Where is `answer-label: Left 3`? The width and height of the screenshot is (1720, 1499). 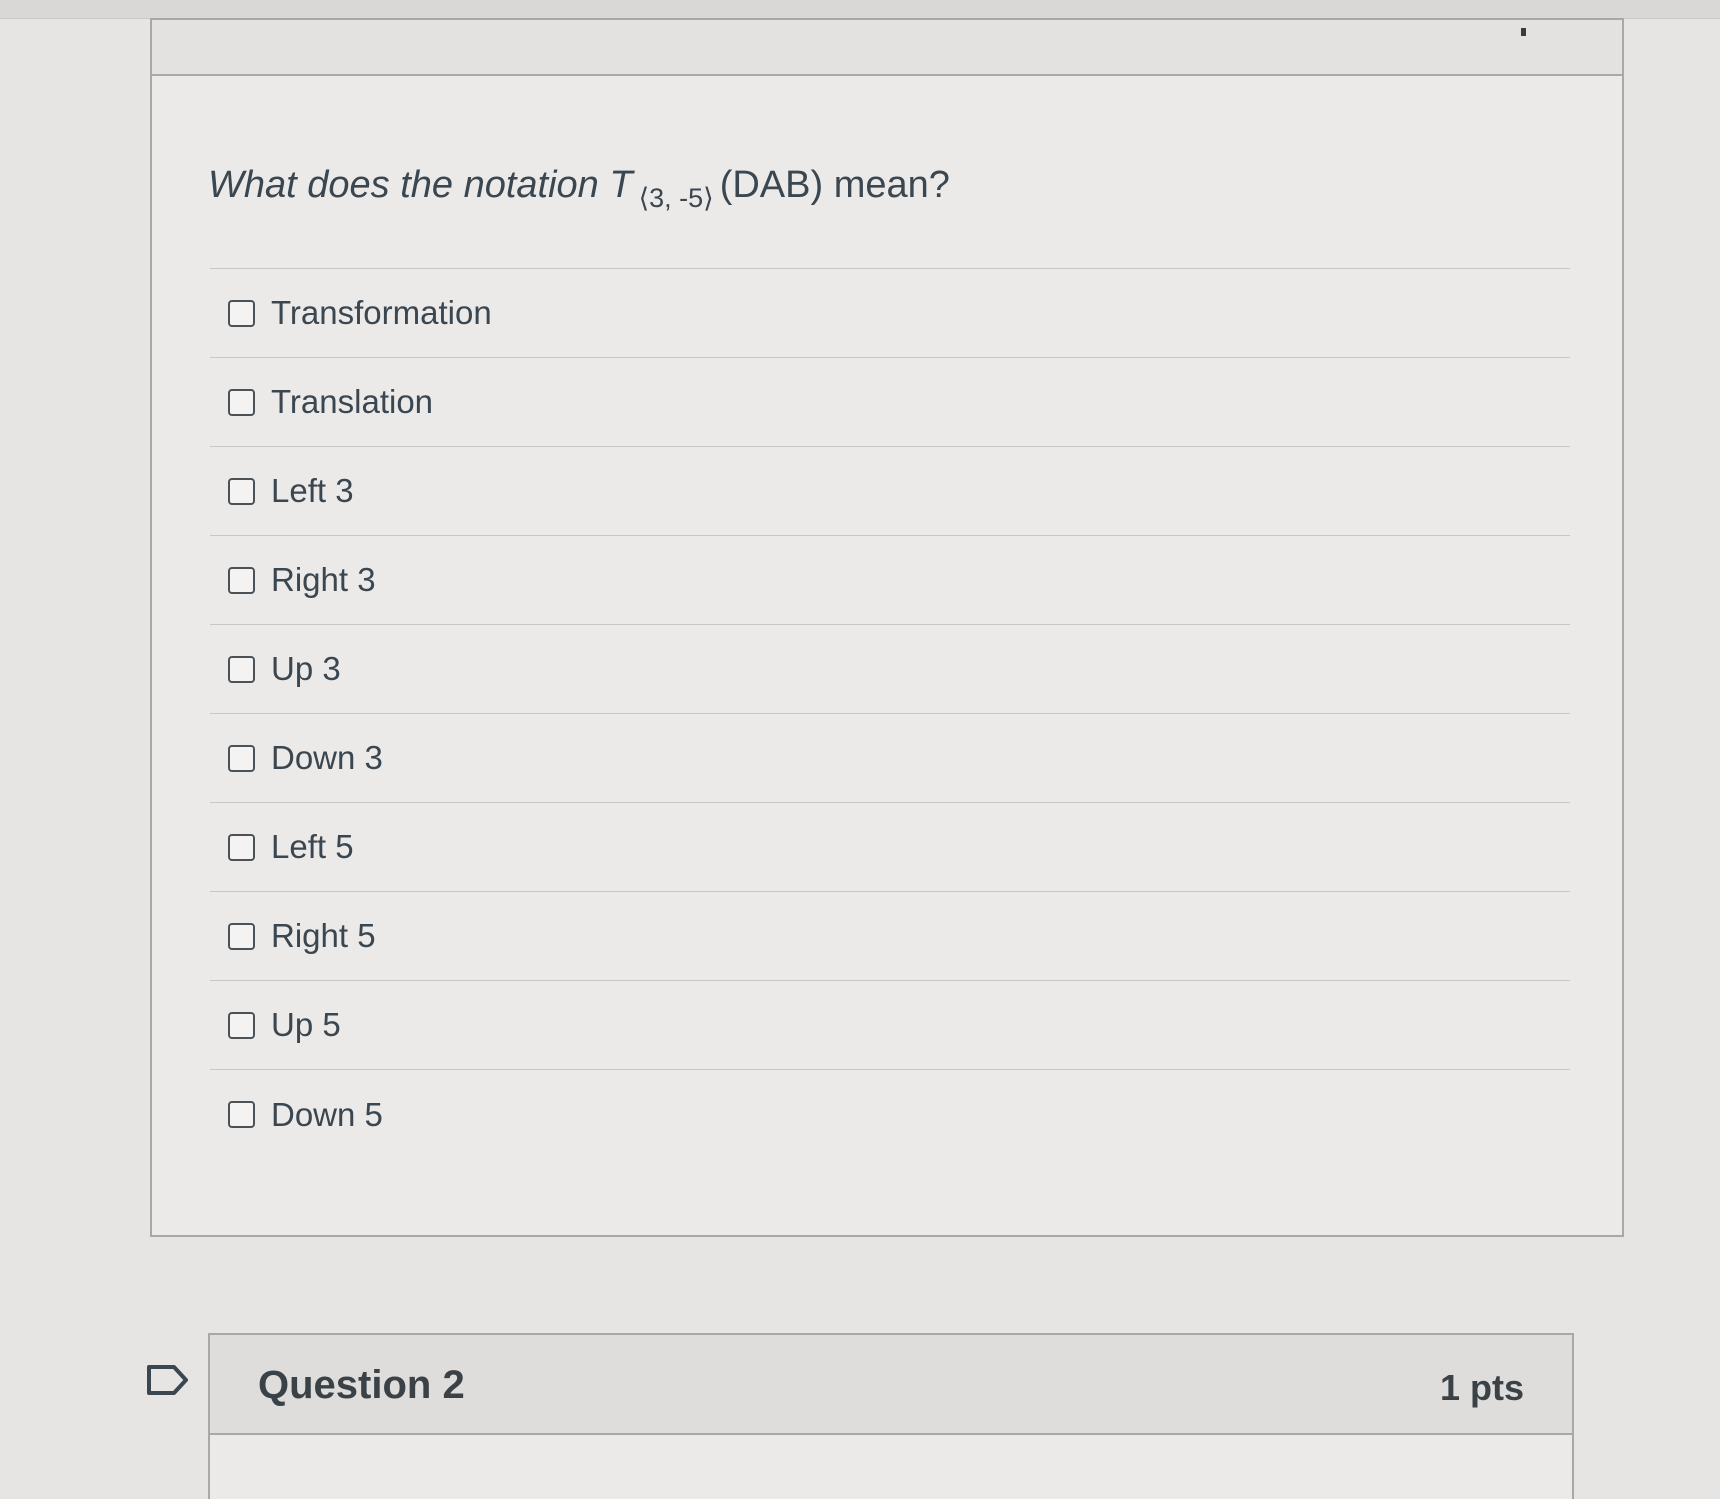 answer-label: Left 3 is located at coordinates (312, 490).